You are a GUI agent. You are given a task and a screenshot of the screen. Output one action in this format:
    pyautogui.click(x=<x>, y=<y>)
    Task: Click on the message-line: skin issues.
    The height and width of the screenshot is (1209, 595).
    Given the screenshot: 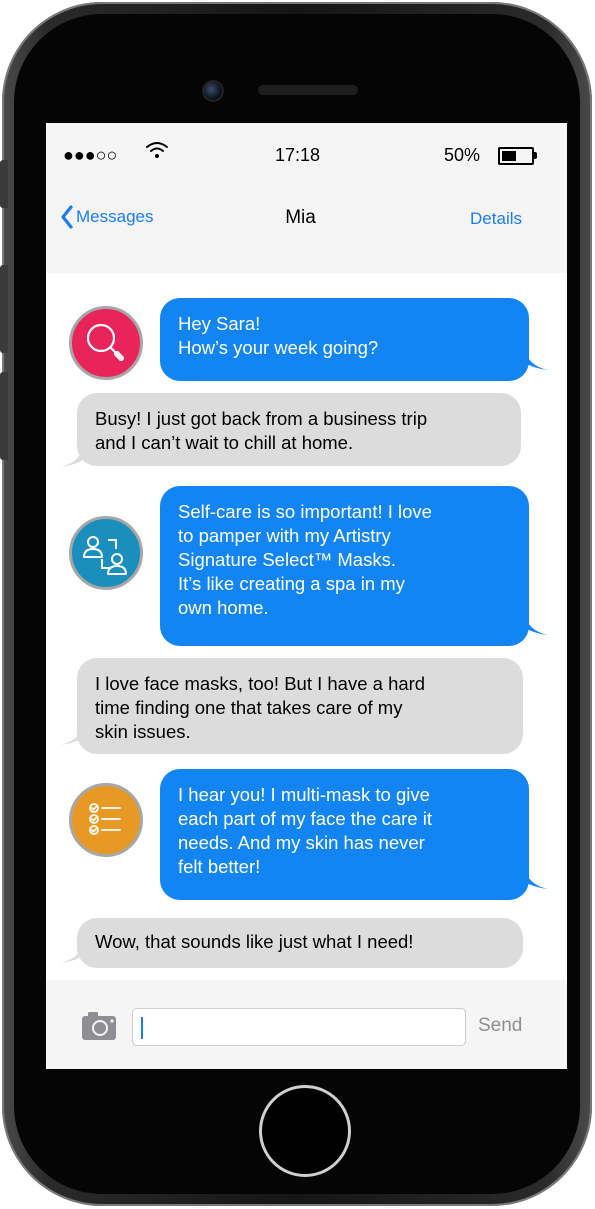 What is the action you would take?
    pyautogui.click(x=143, y=731)
    